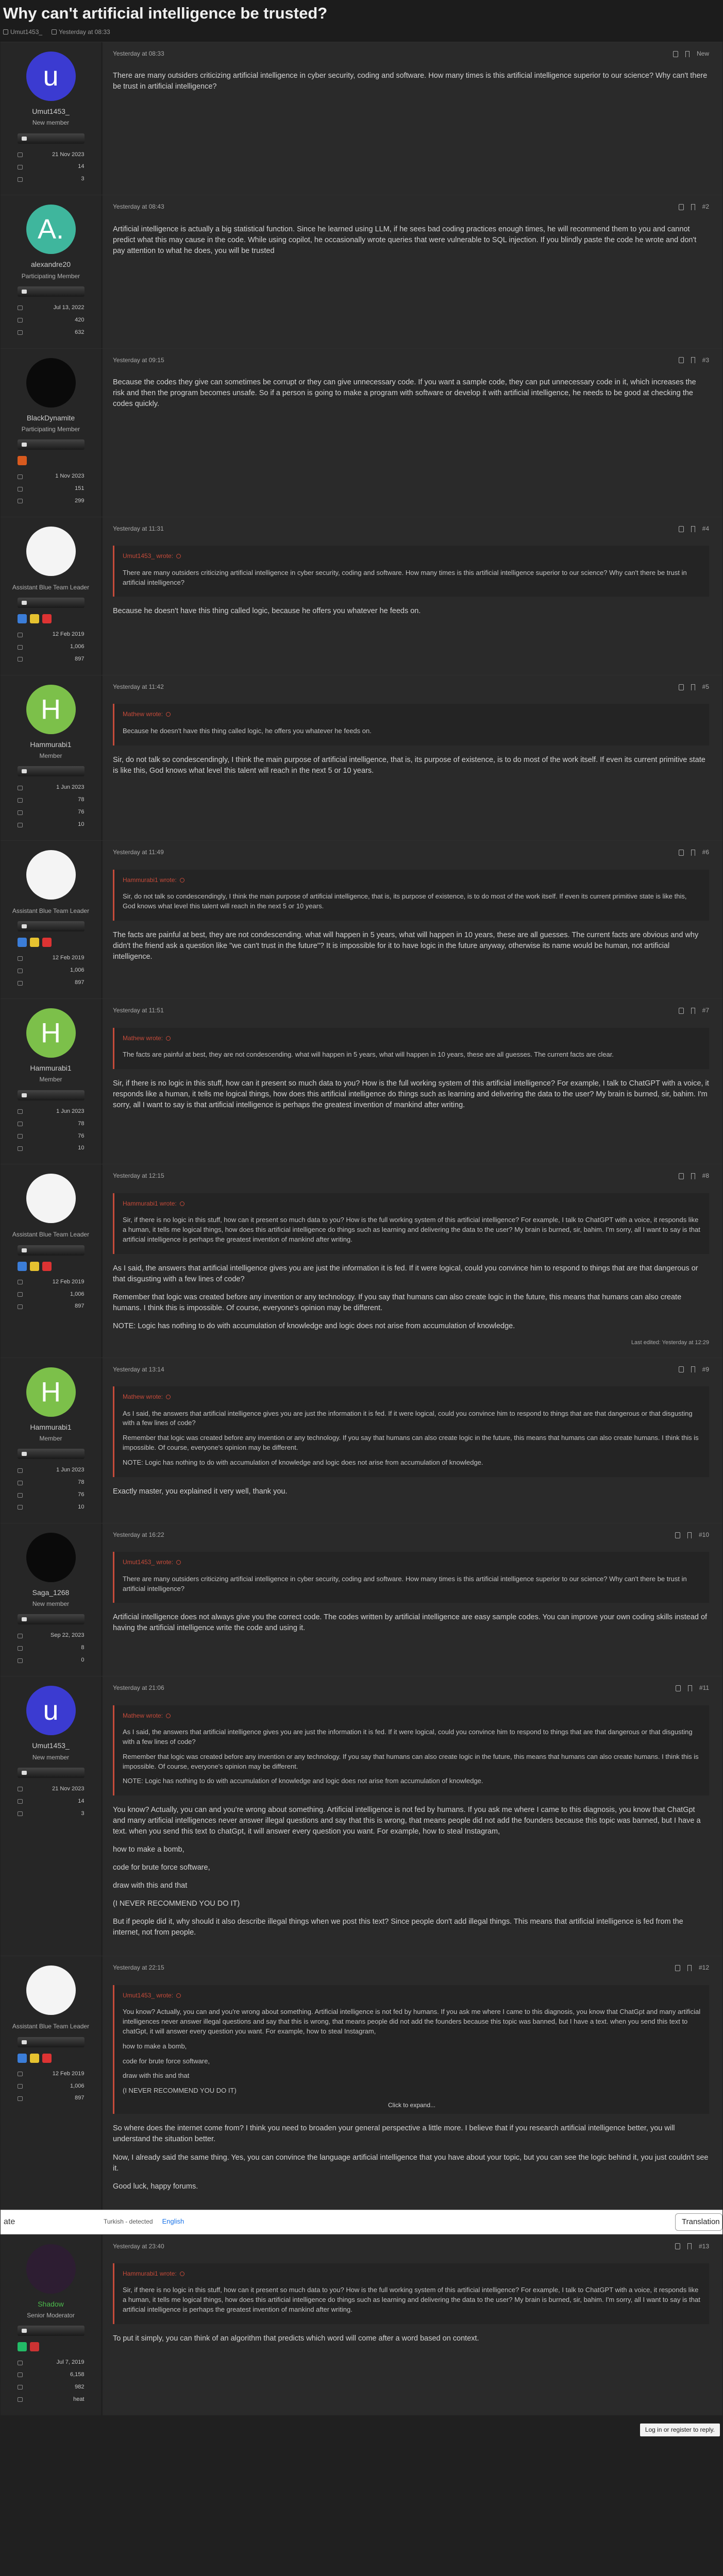 This screenshot has height=2576, width=723. I want to click on username: Umut1453_, so click(50, 1745).